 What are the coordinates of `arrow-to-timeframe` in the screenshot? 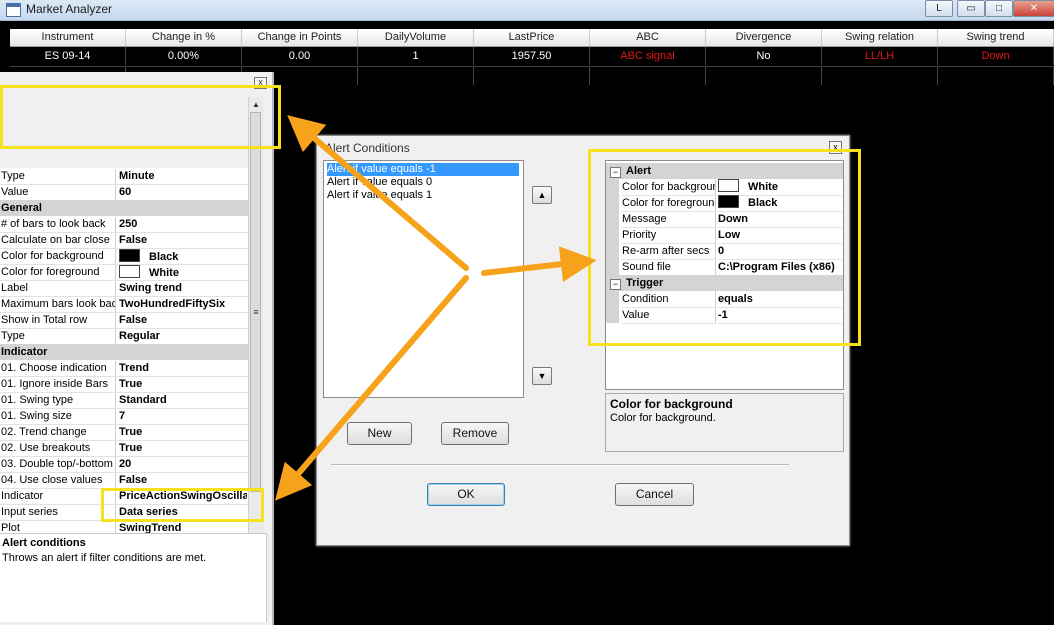 It's located at (378, 193).